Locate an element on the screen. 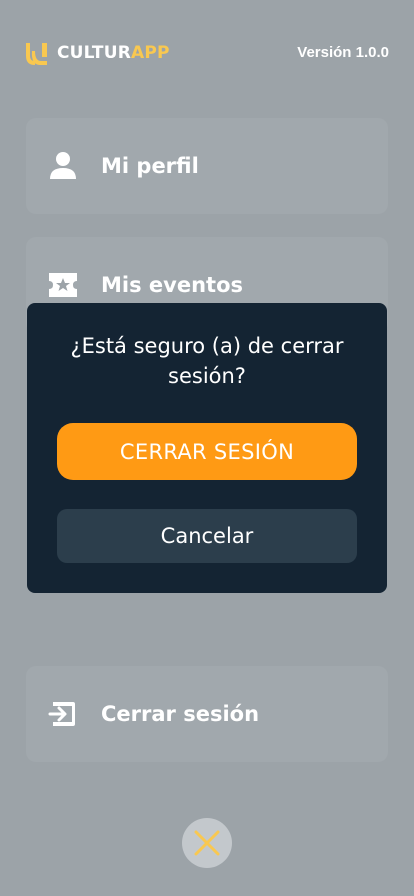 The width and height of the screenshot is (414, 896). app-logo: CULTURAPP is located at coordinates (97, 53).